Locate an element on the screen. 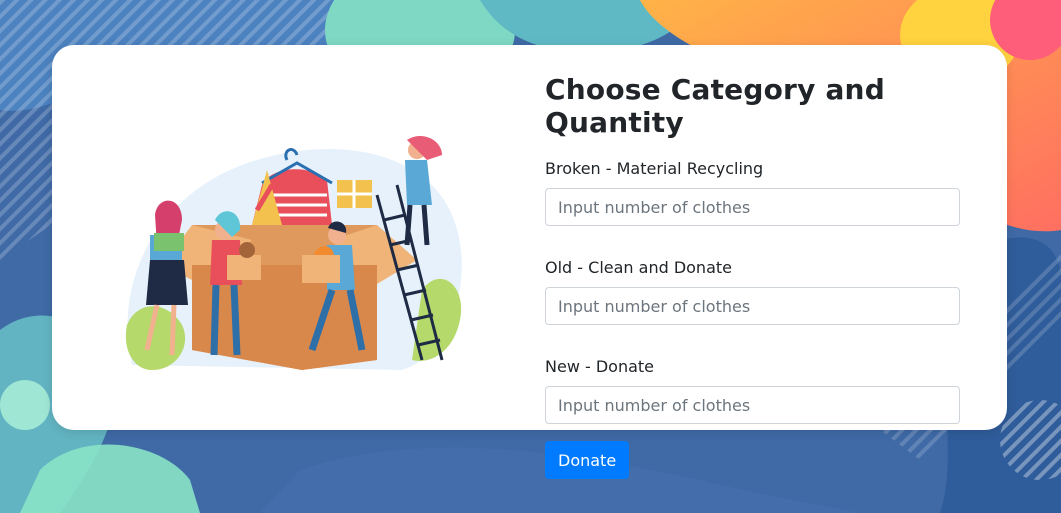  broken-quantity-input is located at coordinates (752, 207).